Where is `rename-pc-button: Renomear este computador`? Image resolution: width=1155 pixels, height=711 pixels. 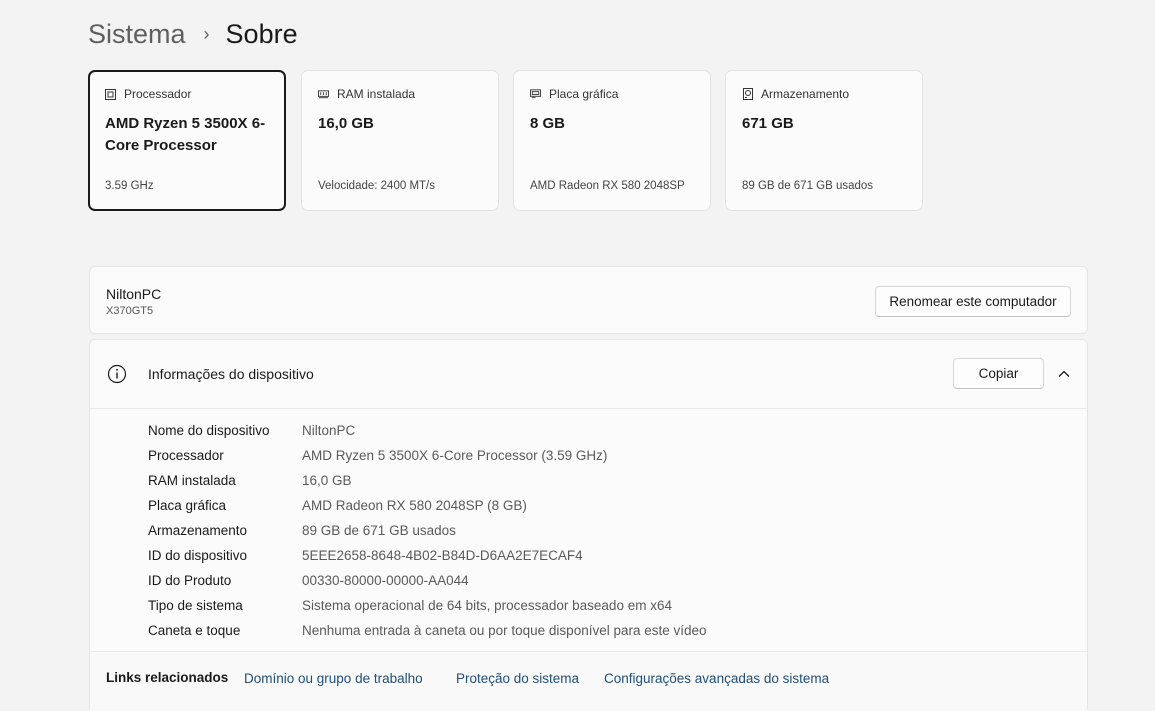
rename-pc-button: Renomear este computador is located at coordinates (973, 301).